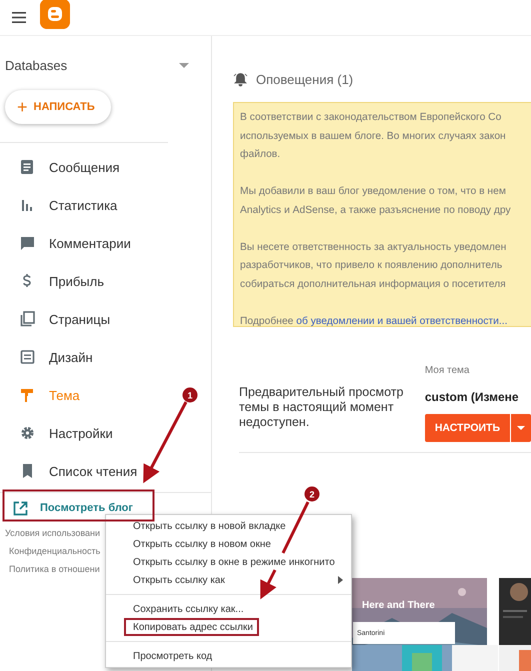 The image size is (531, 671). Describe the element at coordinates (27, 395) in the screenshot. I see `theme-icon` at that location.